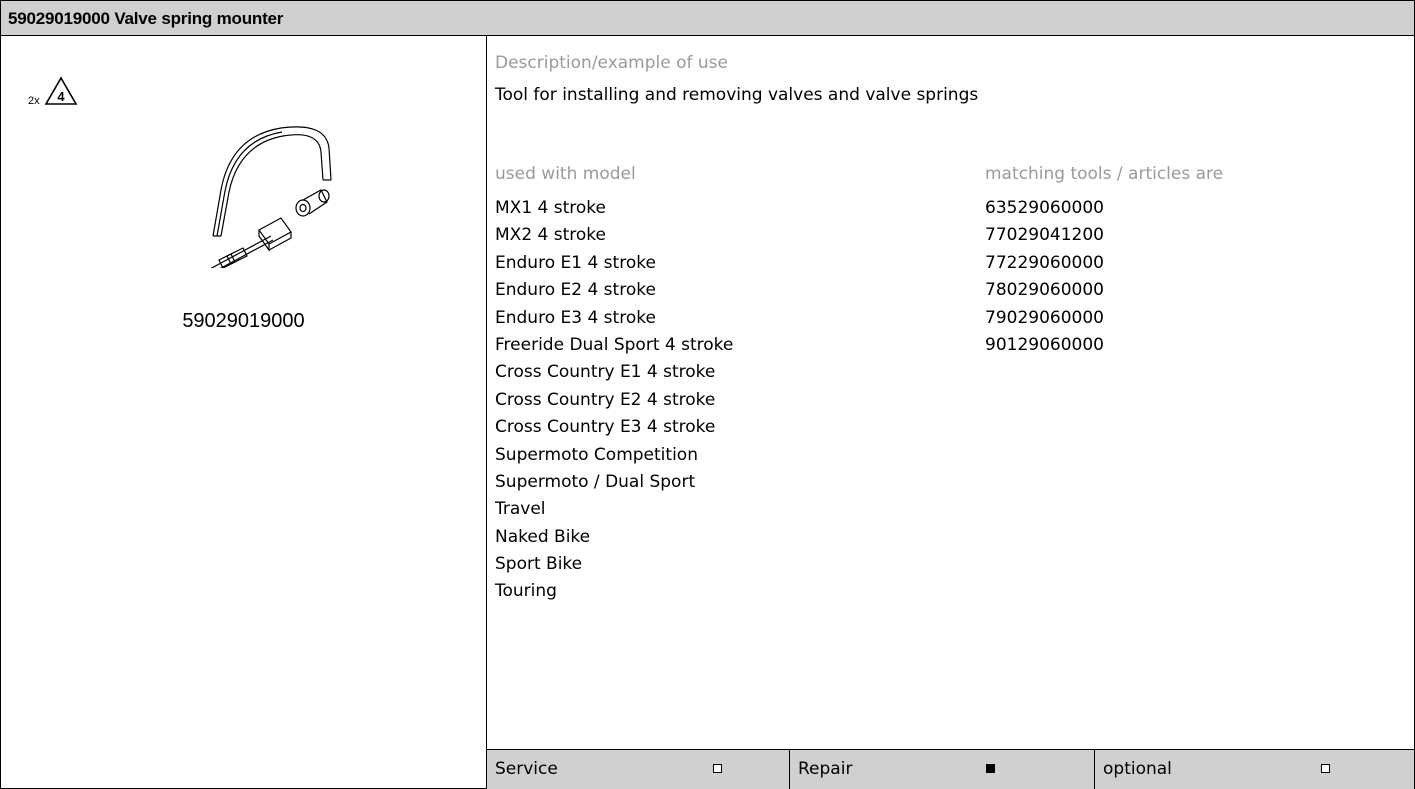 Image resolution: width=1415 pixels, height=789 pixels. I want to click on model-item: Cross Country E3 4 stroke, so click(605, 427).